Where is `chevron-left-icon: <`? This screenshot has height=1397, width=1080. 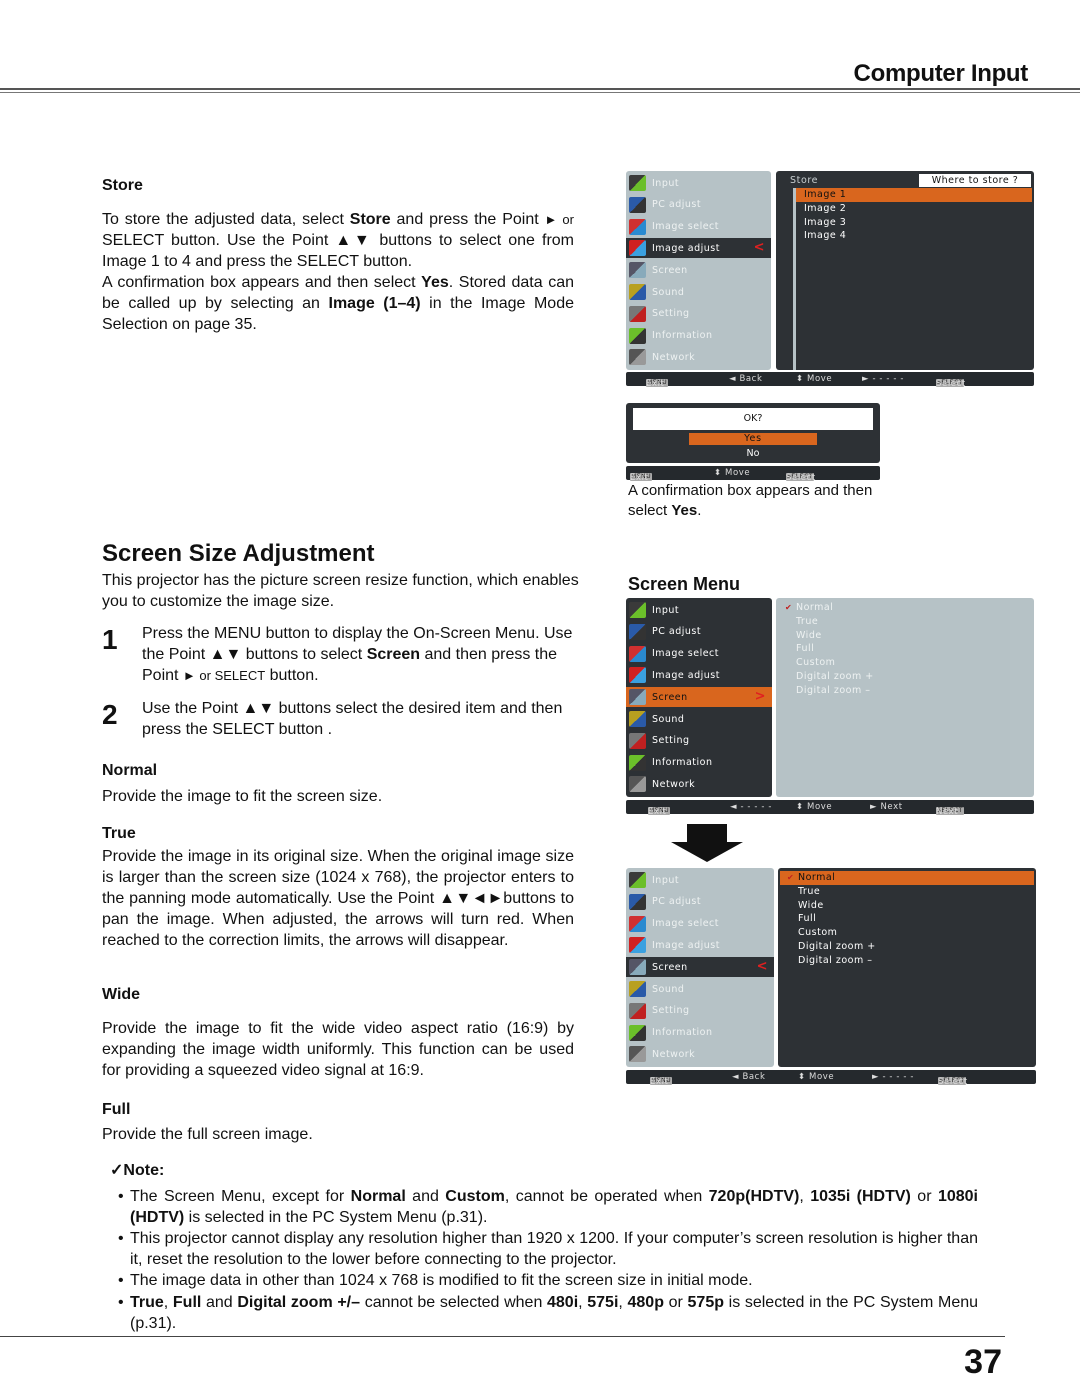
chevron-left-icon: < is located at coordinates (759, 248).